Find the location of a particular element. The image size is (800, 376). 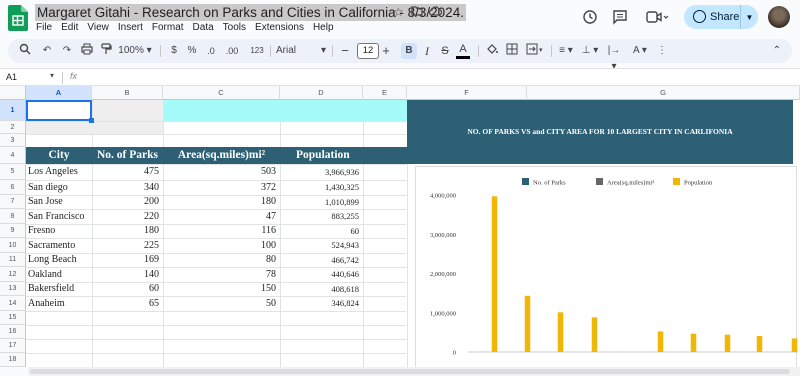

table-cell: 50 is located at coordinates (220, 303).